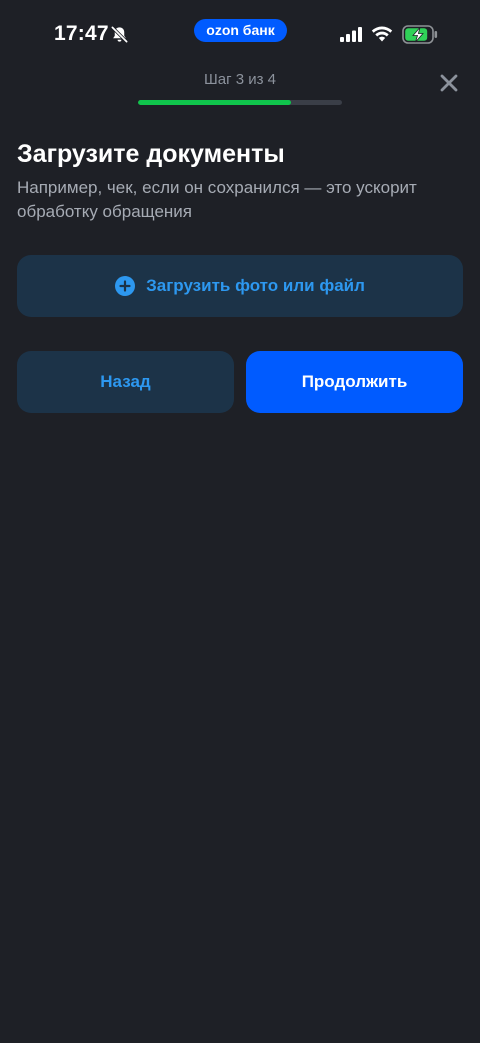  Describe the element at coordinates (351, 34) in the screenshot. I see `signal-icon` at that location.